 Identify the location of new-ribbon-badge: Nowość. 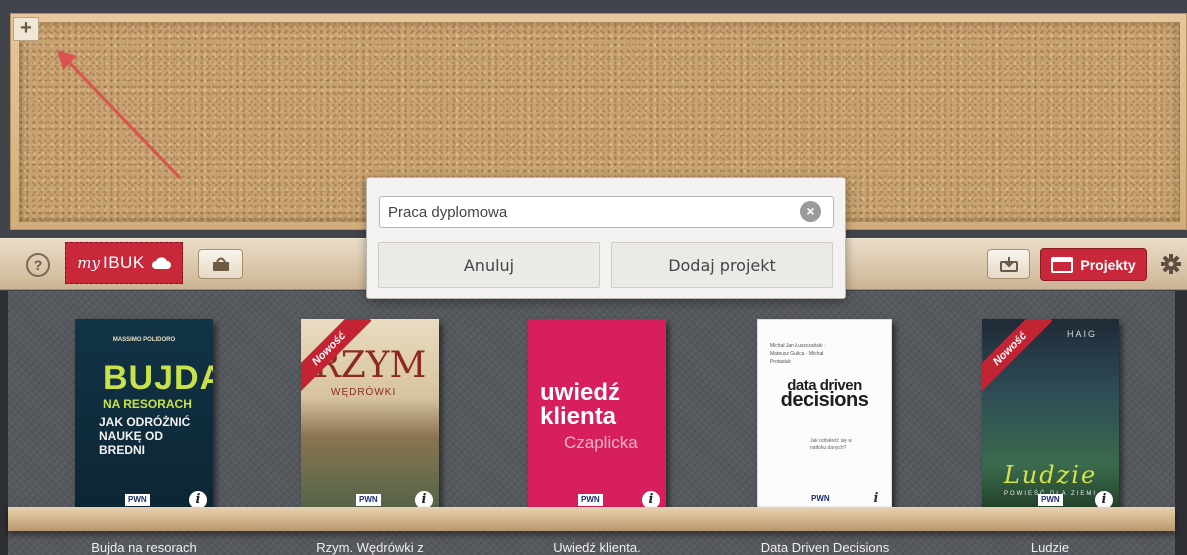
(1017, 355).